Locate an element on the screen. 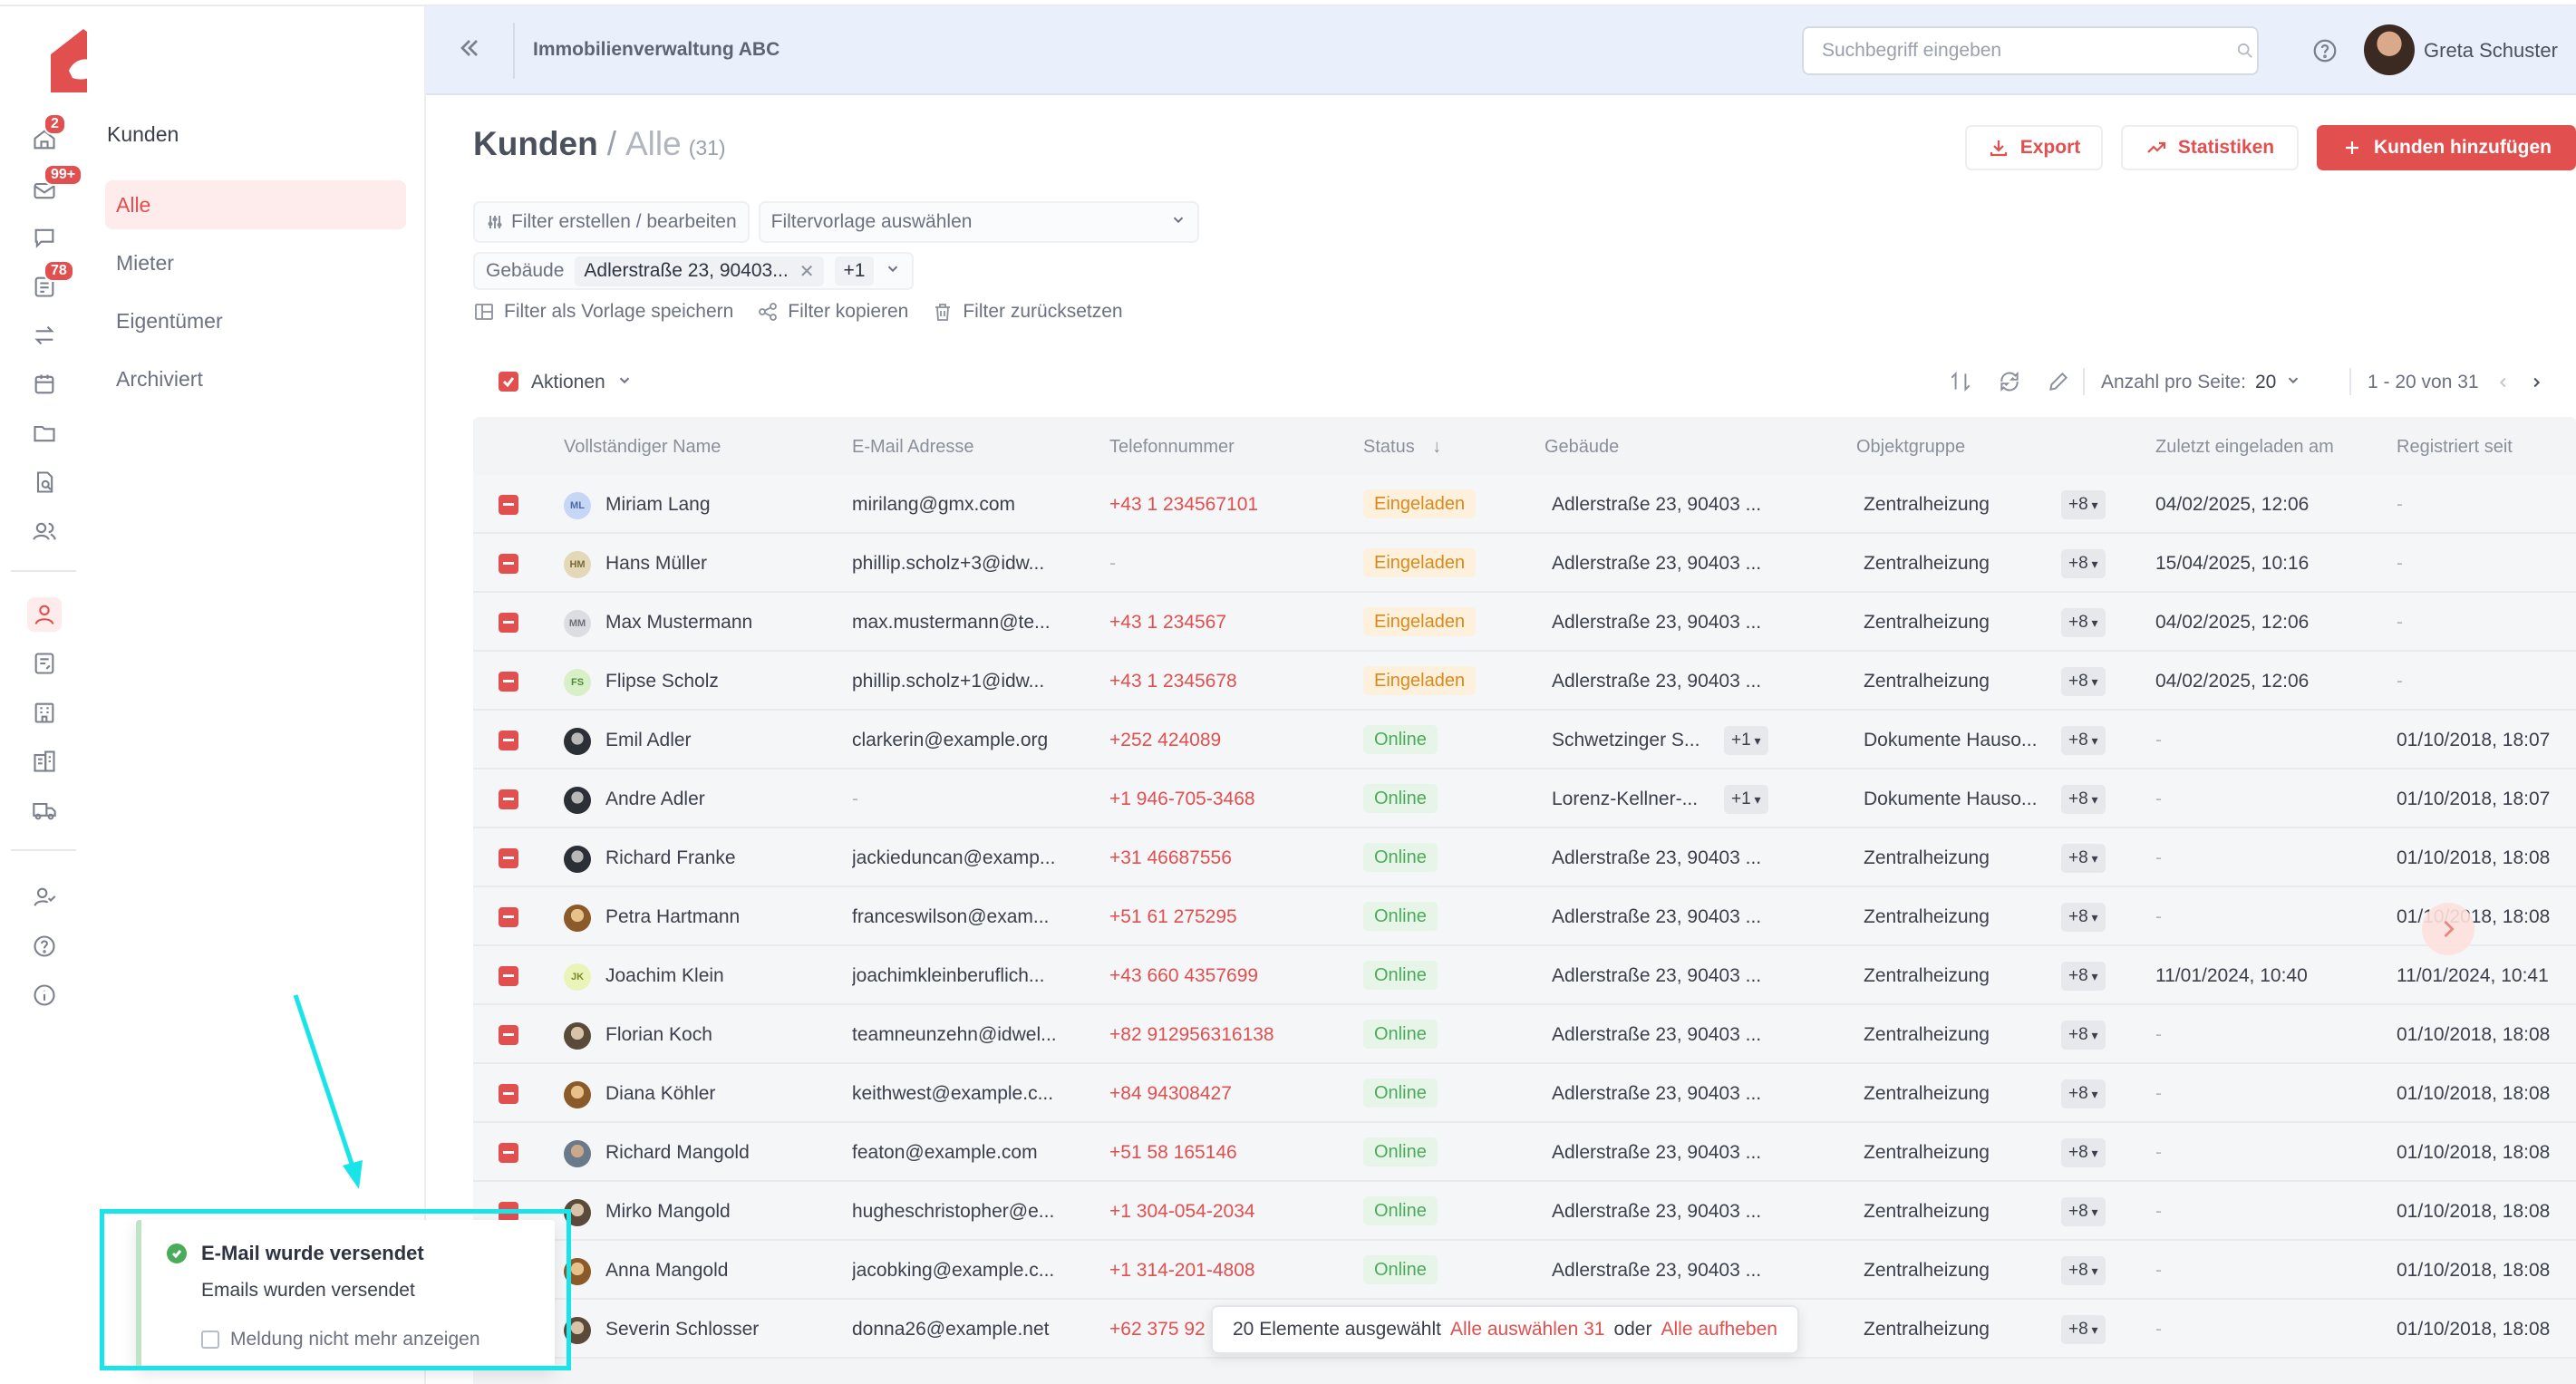 This screenshot has height=1384, width=2576. save-filter-template-button: Filter als Vorlage speichern is located at coordinates (603, 312).